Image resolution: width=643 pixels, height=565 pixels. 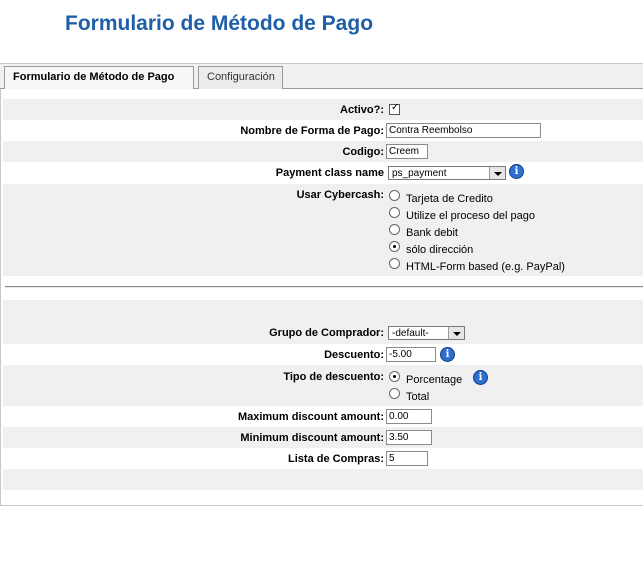 What do you see at coordinates (418, 397) in the screenshot?
I see `tipo-descuento-option-1: Total` at bounding box center [418, 397].